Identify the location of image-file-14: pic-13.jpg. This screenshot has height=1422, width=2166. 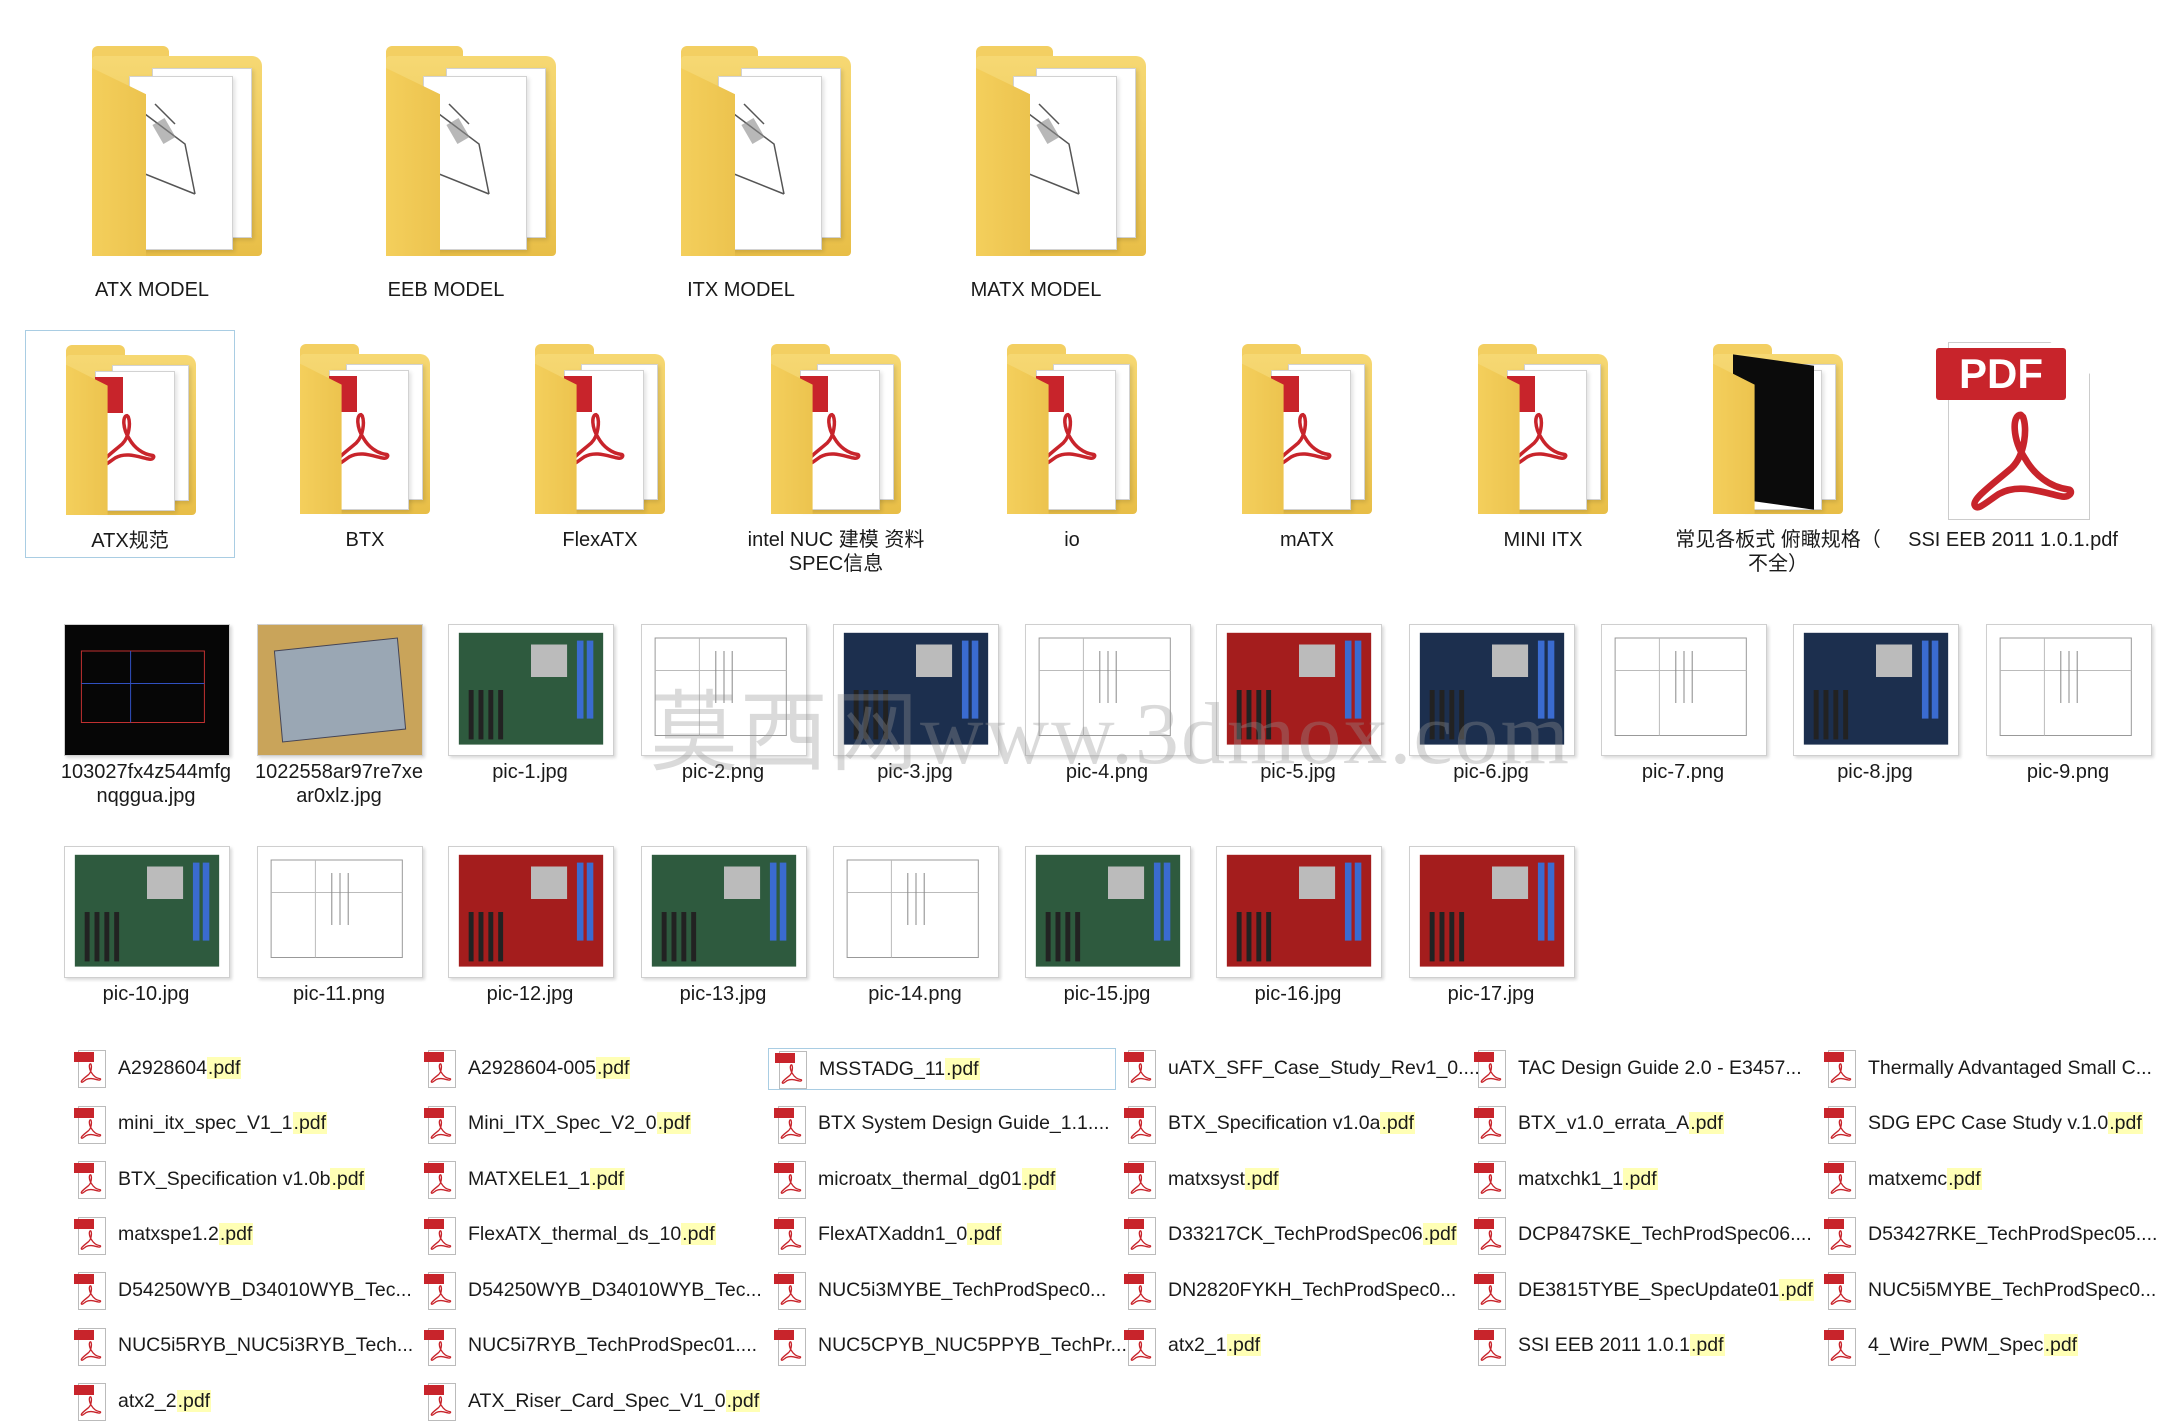
(723, 921).